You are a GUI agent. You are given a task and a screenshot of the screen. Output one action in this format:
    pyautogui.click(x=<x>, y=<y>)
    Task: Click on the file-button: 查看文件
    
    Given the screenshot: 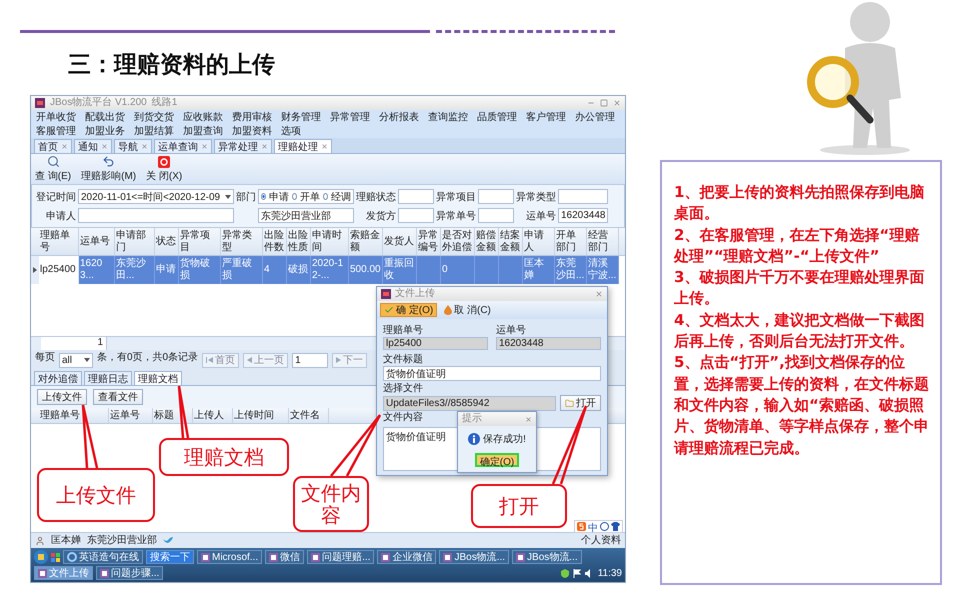 What is the action you would take?
    pyautogui.click(x=118, y=397)
    